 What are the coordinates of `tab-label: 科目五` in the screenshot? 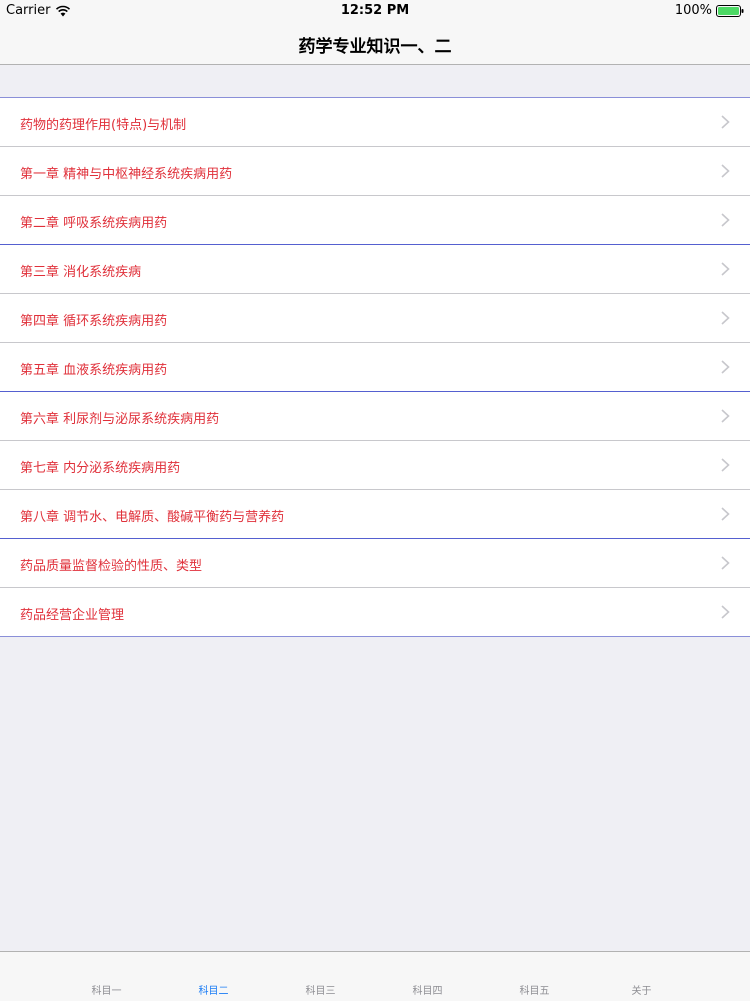 It's located at (534, 991).